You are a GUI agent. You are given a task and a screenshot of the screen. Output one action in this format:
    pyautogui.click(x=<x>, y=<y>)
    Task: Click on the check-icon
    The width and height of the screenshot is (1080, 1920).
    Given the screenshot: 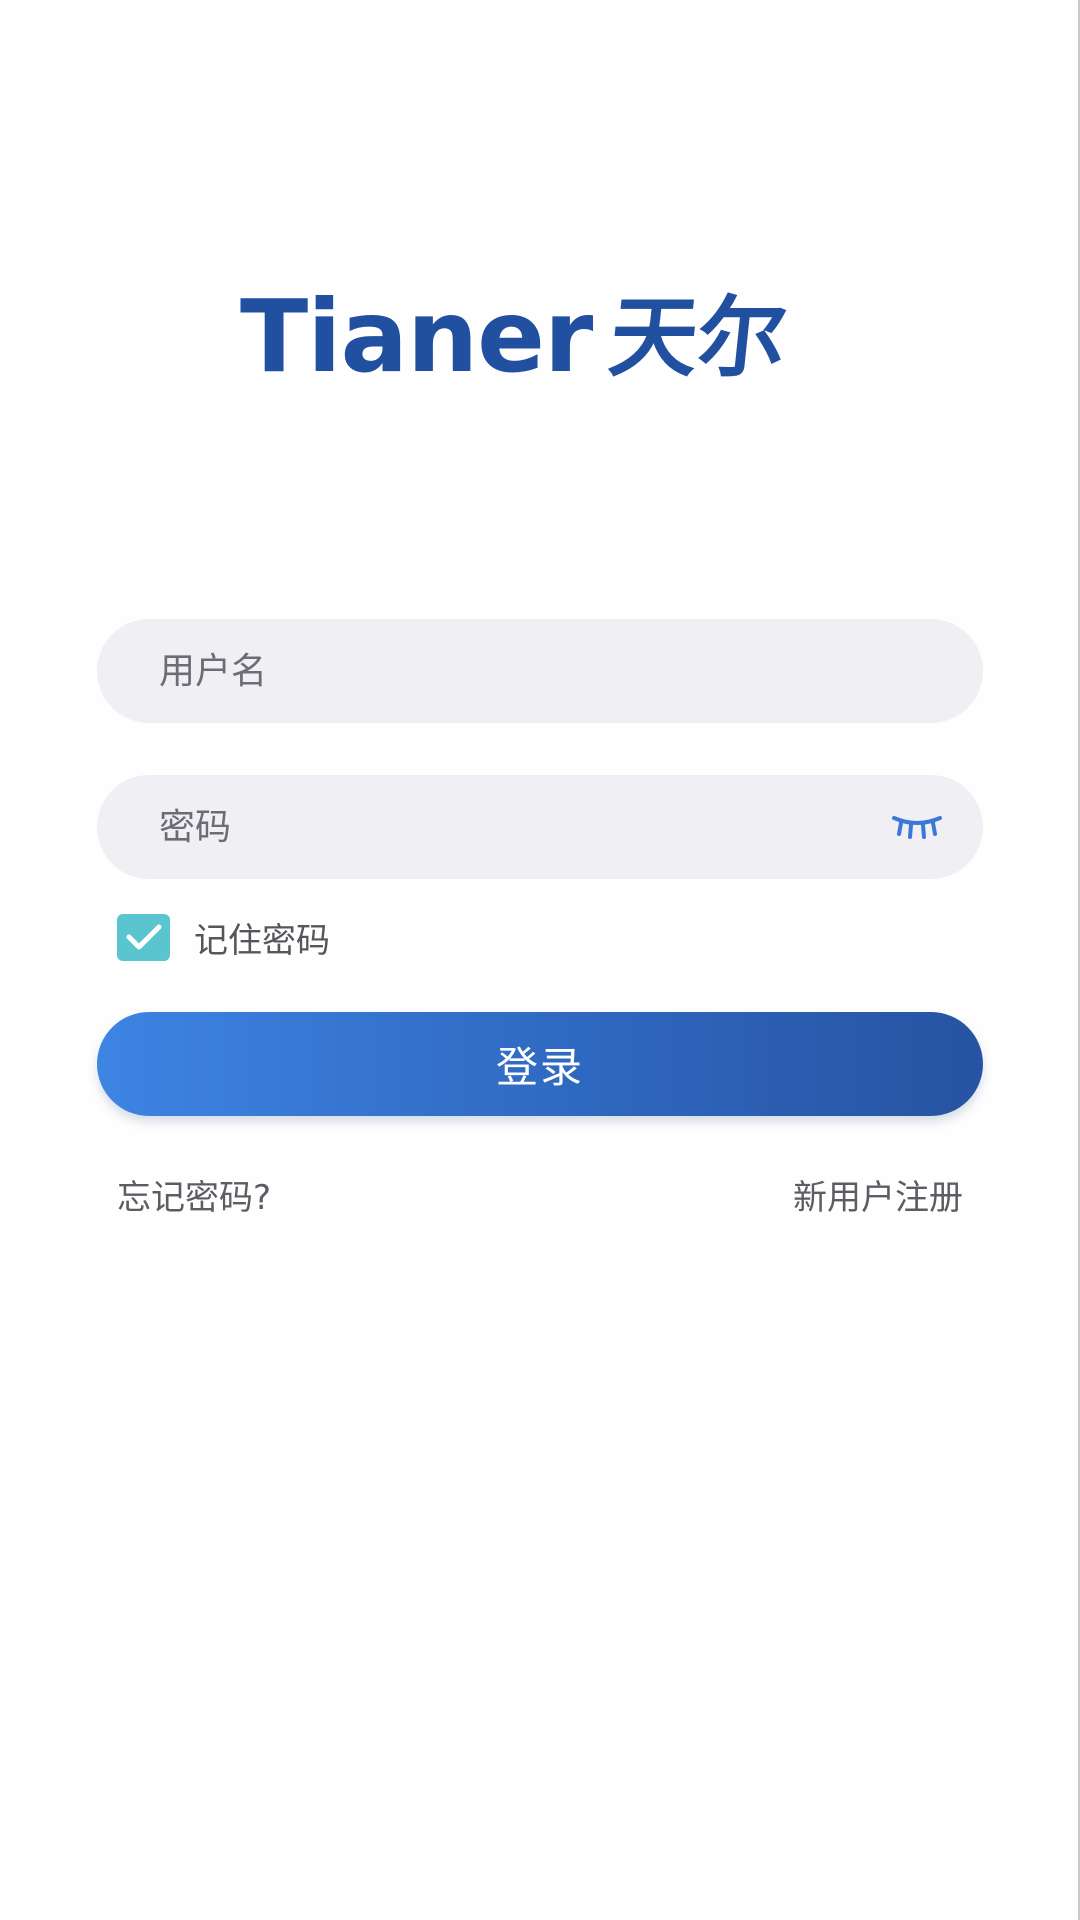 What is the action you would take?
    pyautogui.click(x=143, y=937)
    